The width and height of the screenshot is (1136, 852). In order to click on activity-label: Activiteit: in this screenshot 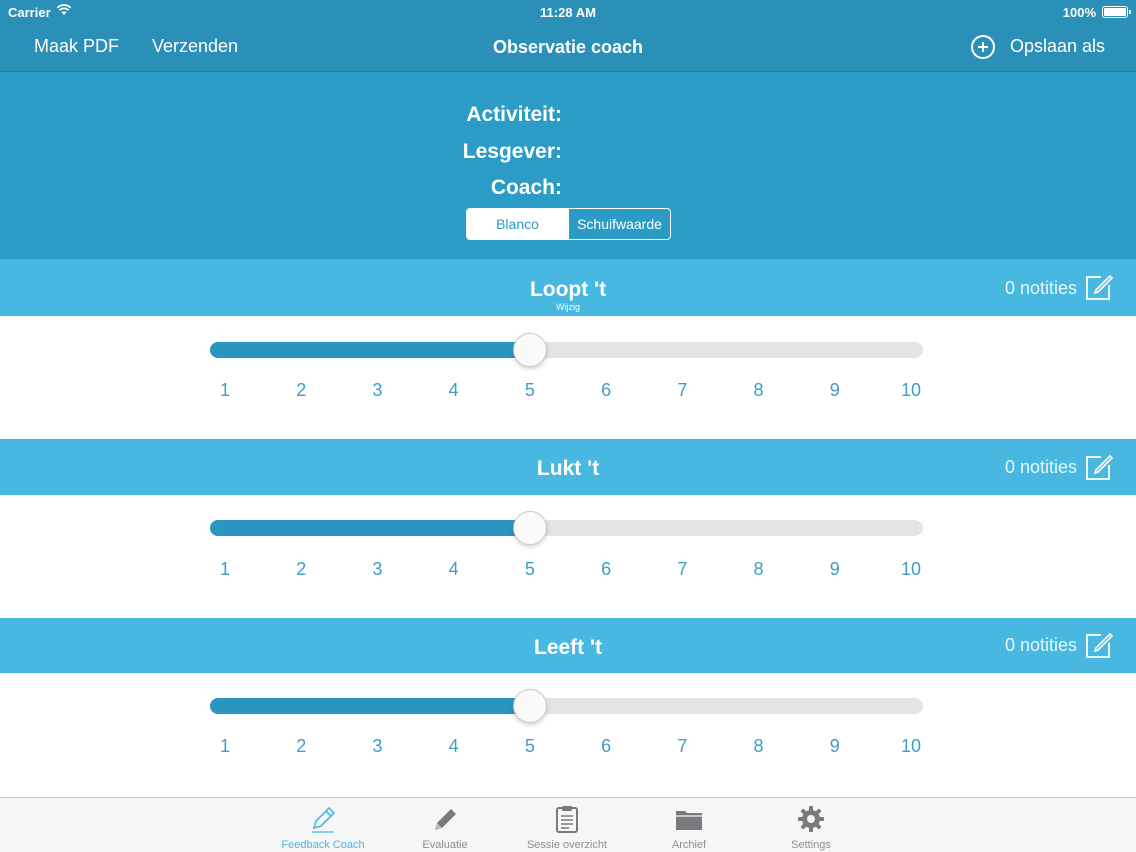, I will do `click(514, 114)`.